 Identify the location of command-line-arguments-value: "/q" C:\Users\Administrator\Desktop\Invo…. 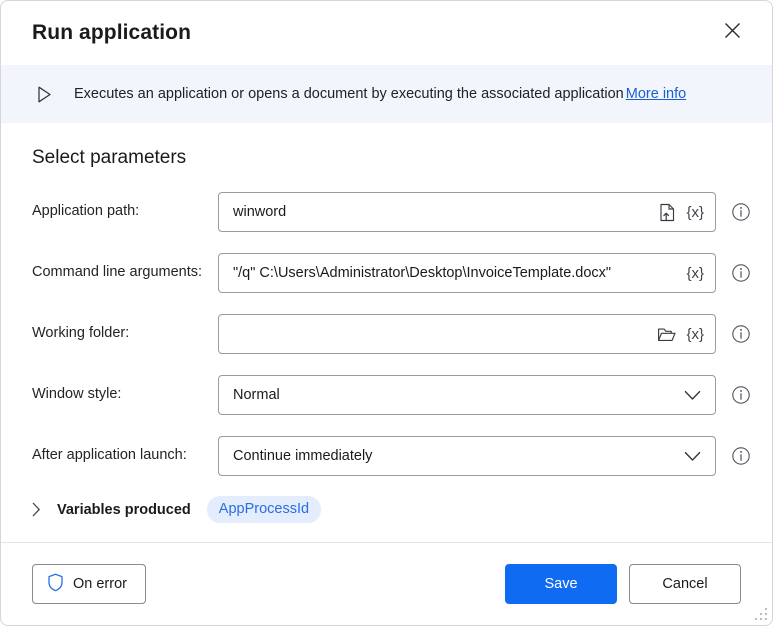
(422, 273).